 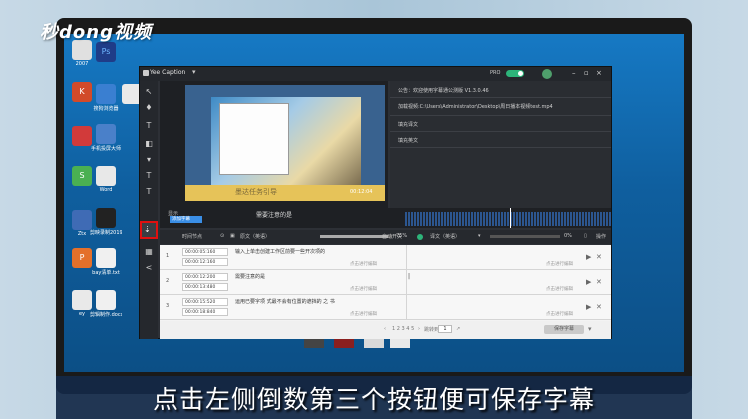 What do you see at coordinates (168, 306) in the screenshot?
I see `row-index: 3` at bounding box center [168, 306].